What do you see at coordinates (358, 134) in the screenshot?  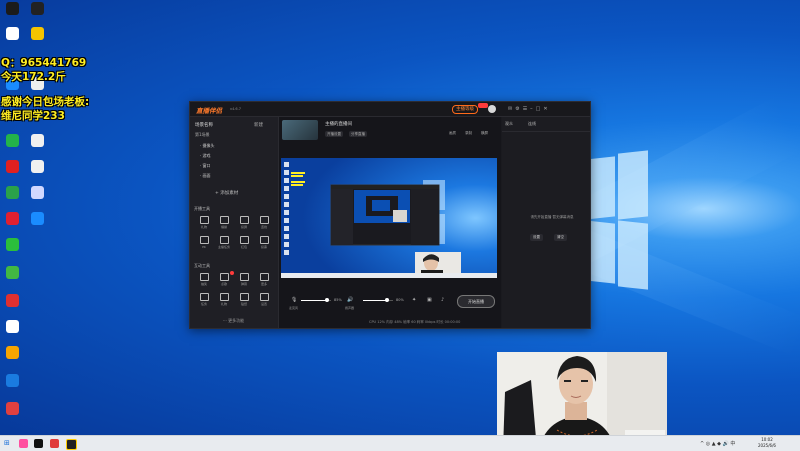 I see `share-chip: 分享直播` at bounding box center [358, 134].